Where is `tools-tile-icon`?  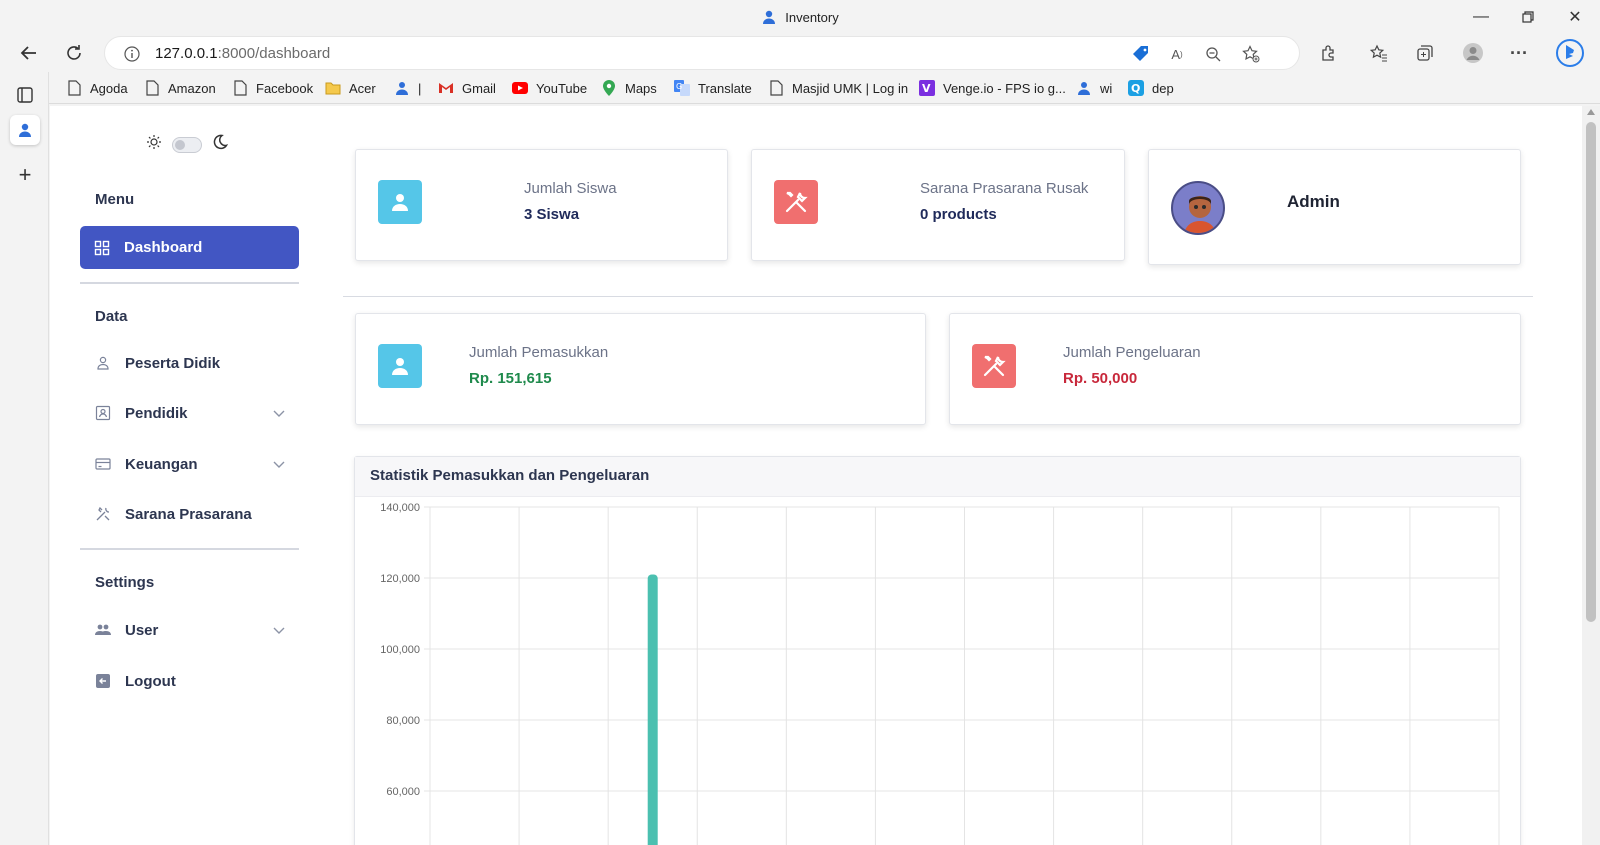 tools-tile-icon is located at coordinates (796, 202).